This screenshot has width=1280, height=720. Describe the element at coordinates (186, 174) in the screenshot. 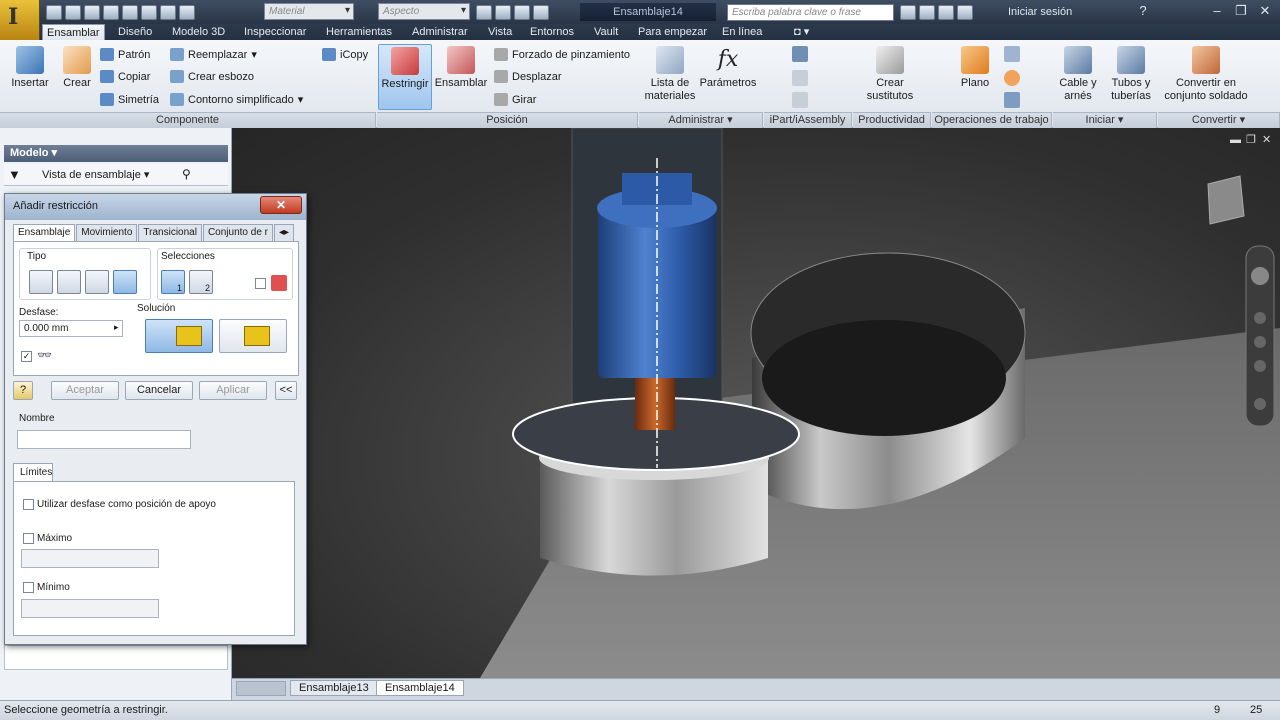

I see `find-icon: ⚲` at that location.